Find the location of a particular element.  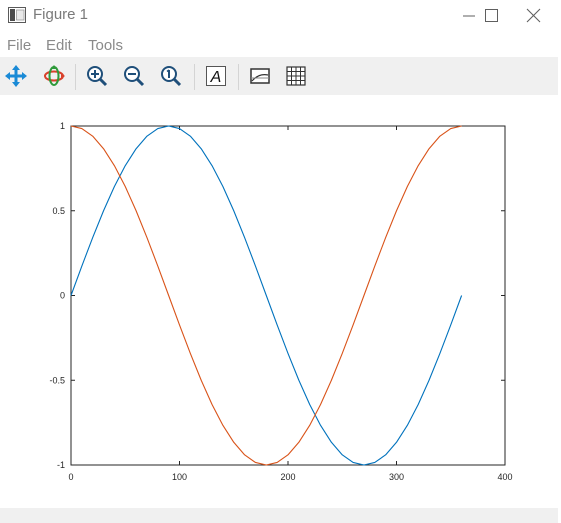

pan-button is located at coordinates (16, 76).